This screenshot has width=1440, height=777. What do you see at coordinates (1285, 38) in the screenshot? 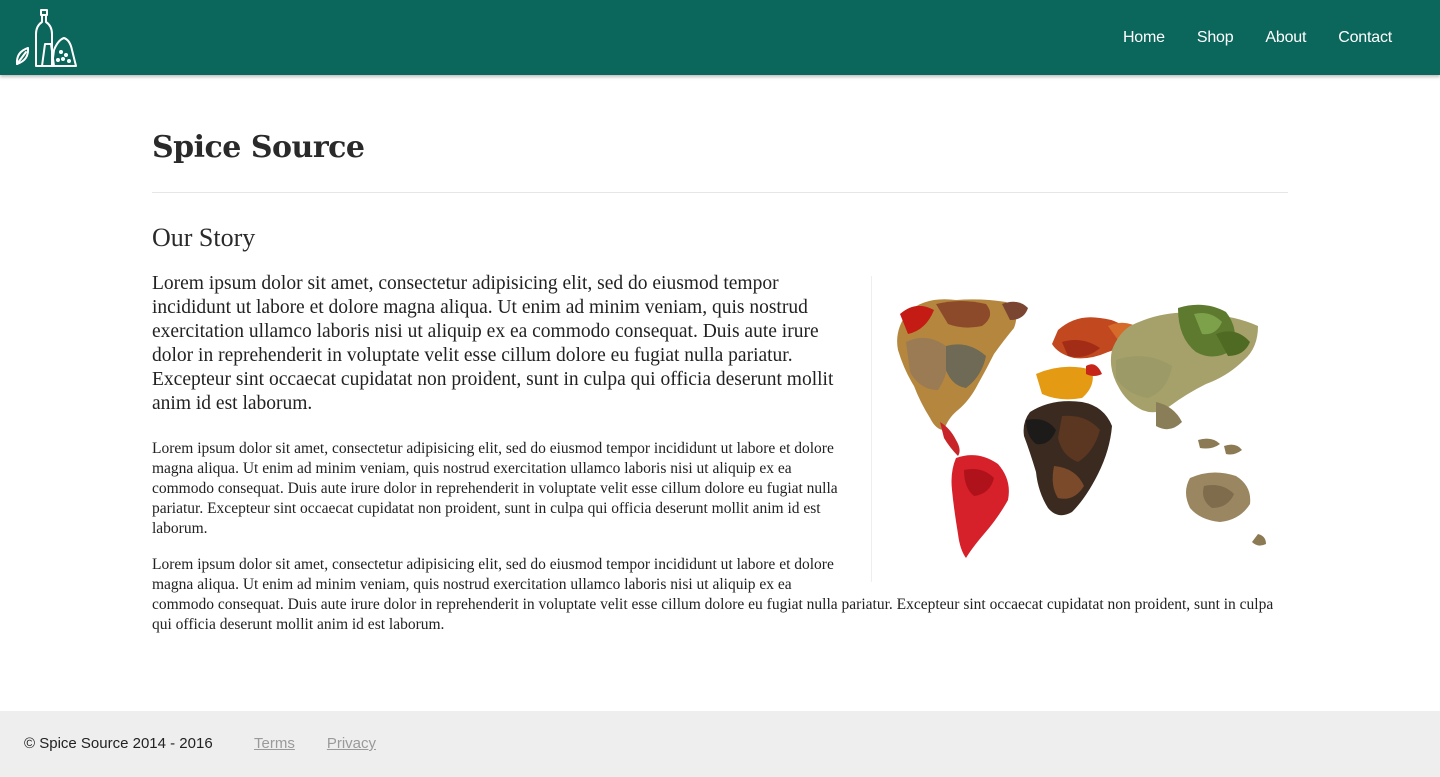
I see `nav-about-link: About` at bounding box center [1285, 38].